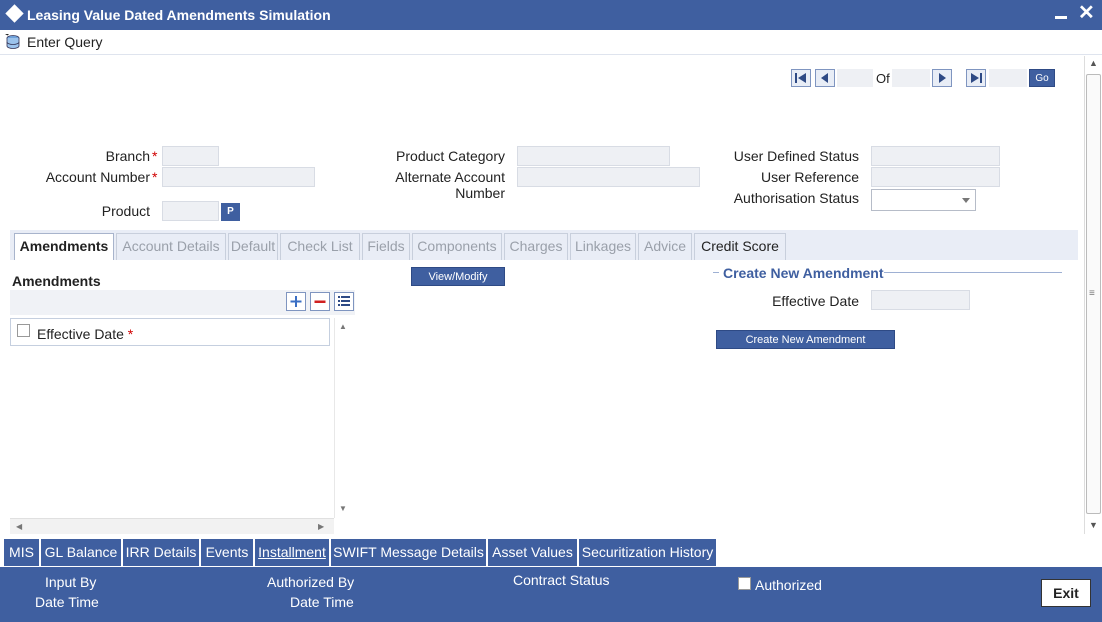 The height and width of the screenshot is (622, 1102). I want to click on authorized-by-label: Authorized By, so click(311, 582).